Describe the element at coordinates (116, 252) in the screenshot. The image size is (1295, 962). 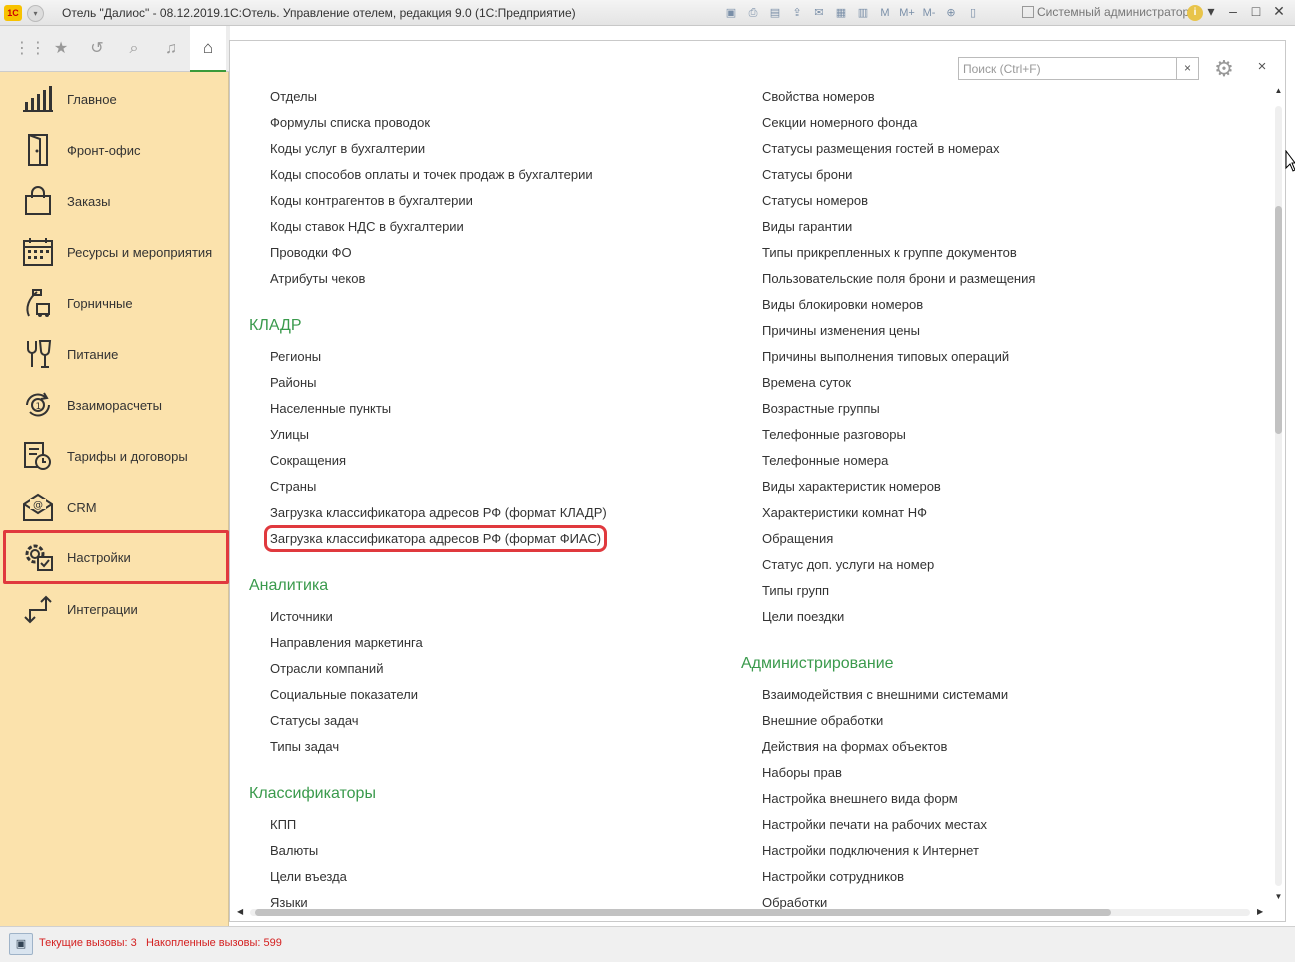
I see `sidebar-item-resources: Ресурсы и мероприятия` at that location.